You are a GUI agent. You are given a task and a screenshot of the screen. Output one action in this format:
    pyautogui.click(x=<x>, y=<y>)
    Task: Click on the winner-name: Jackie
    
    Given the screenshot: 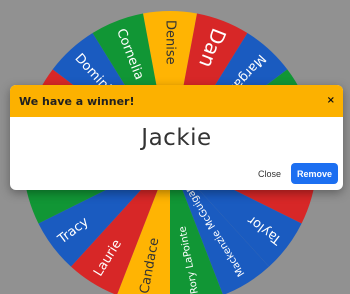 What is the action you would take?
    pyautogui.click(x=176, y=138)
    